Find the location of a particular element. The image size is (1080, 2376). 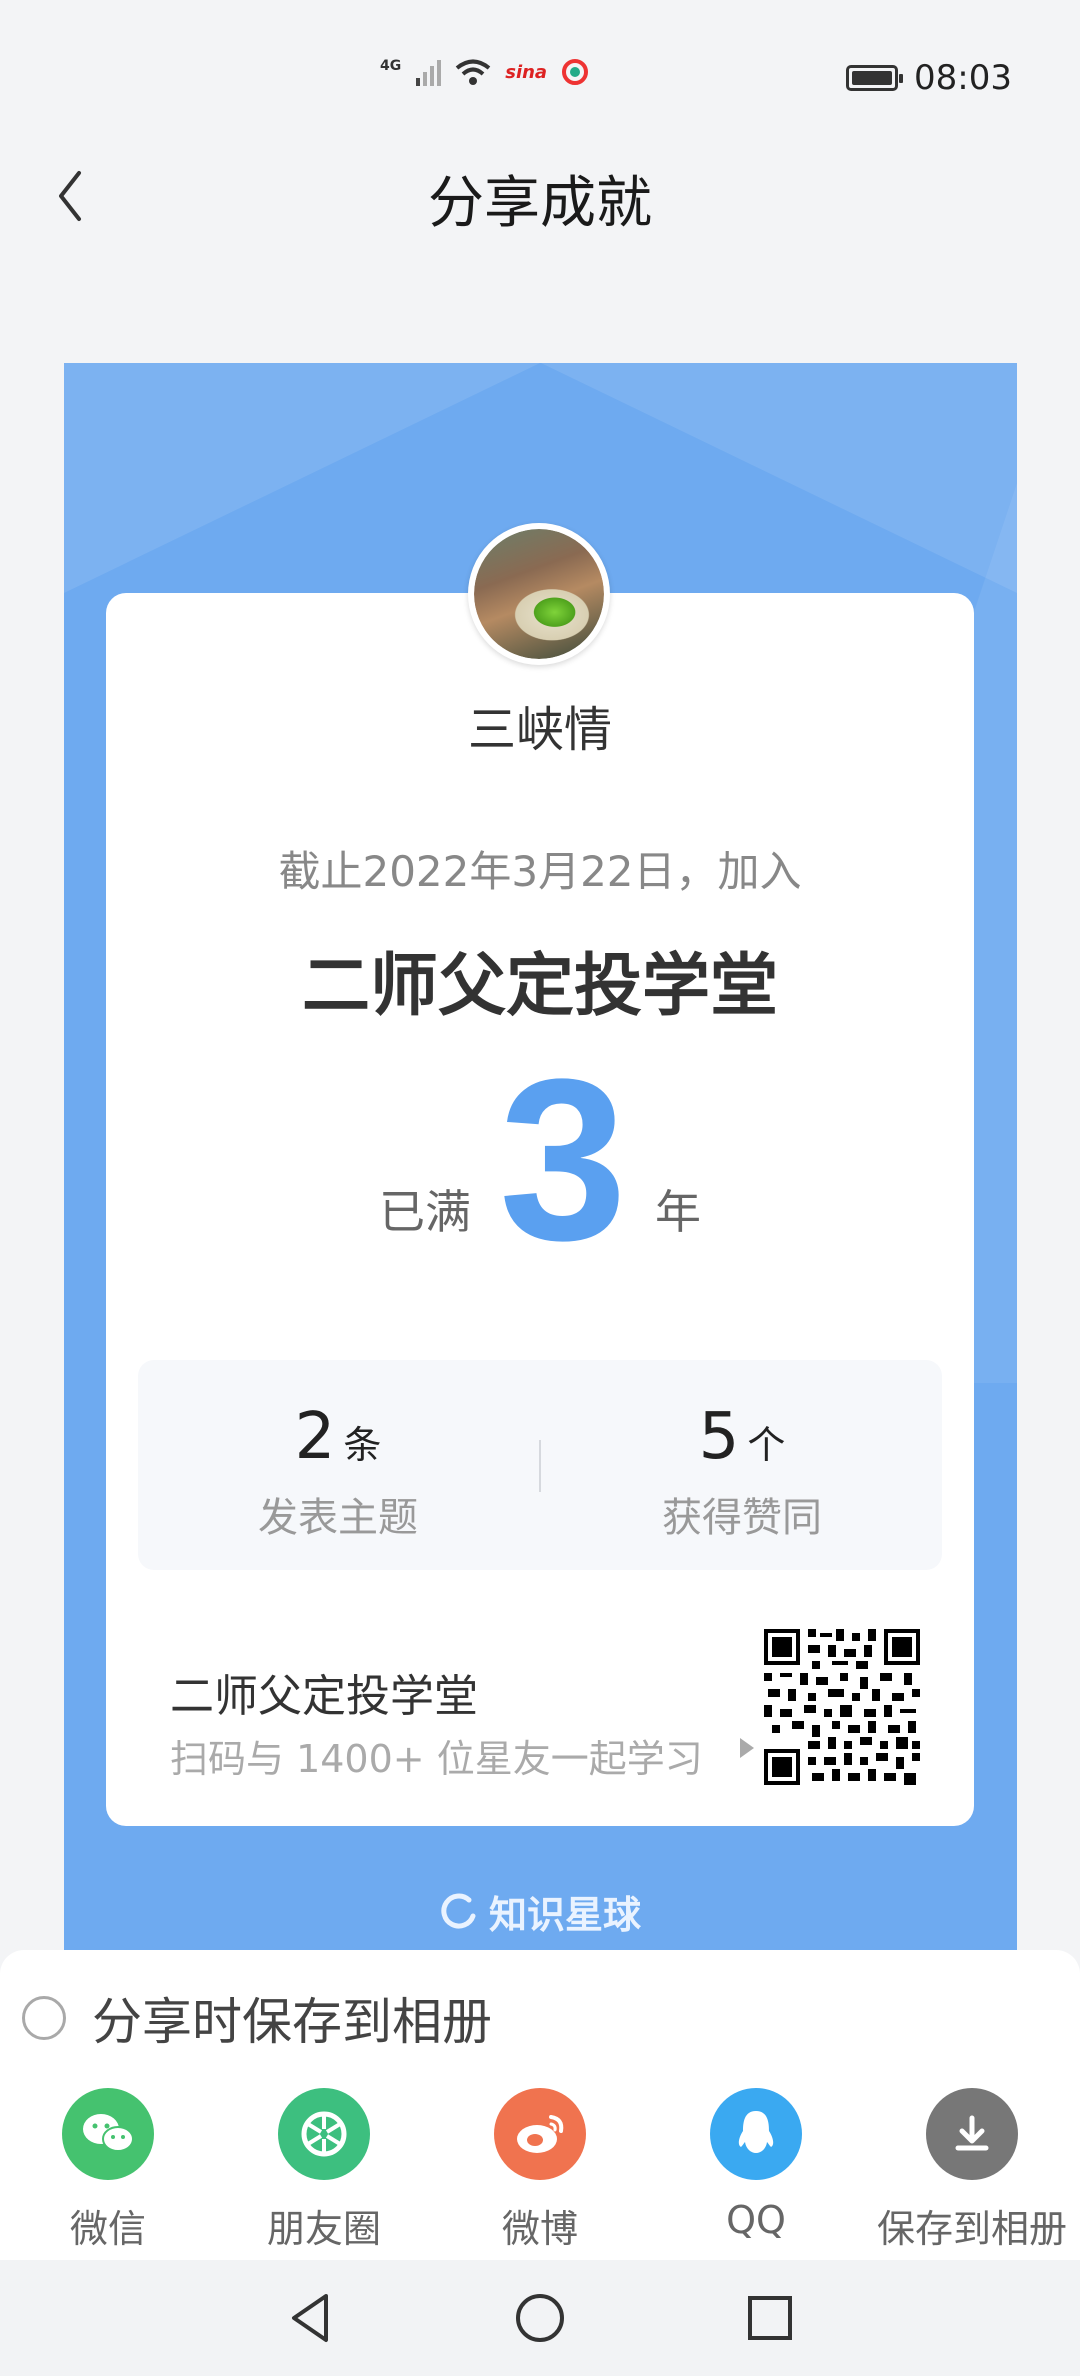

share-weibo: 微博 is located at coordinates (540, 2170).